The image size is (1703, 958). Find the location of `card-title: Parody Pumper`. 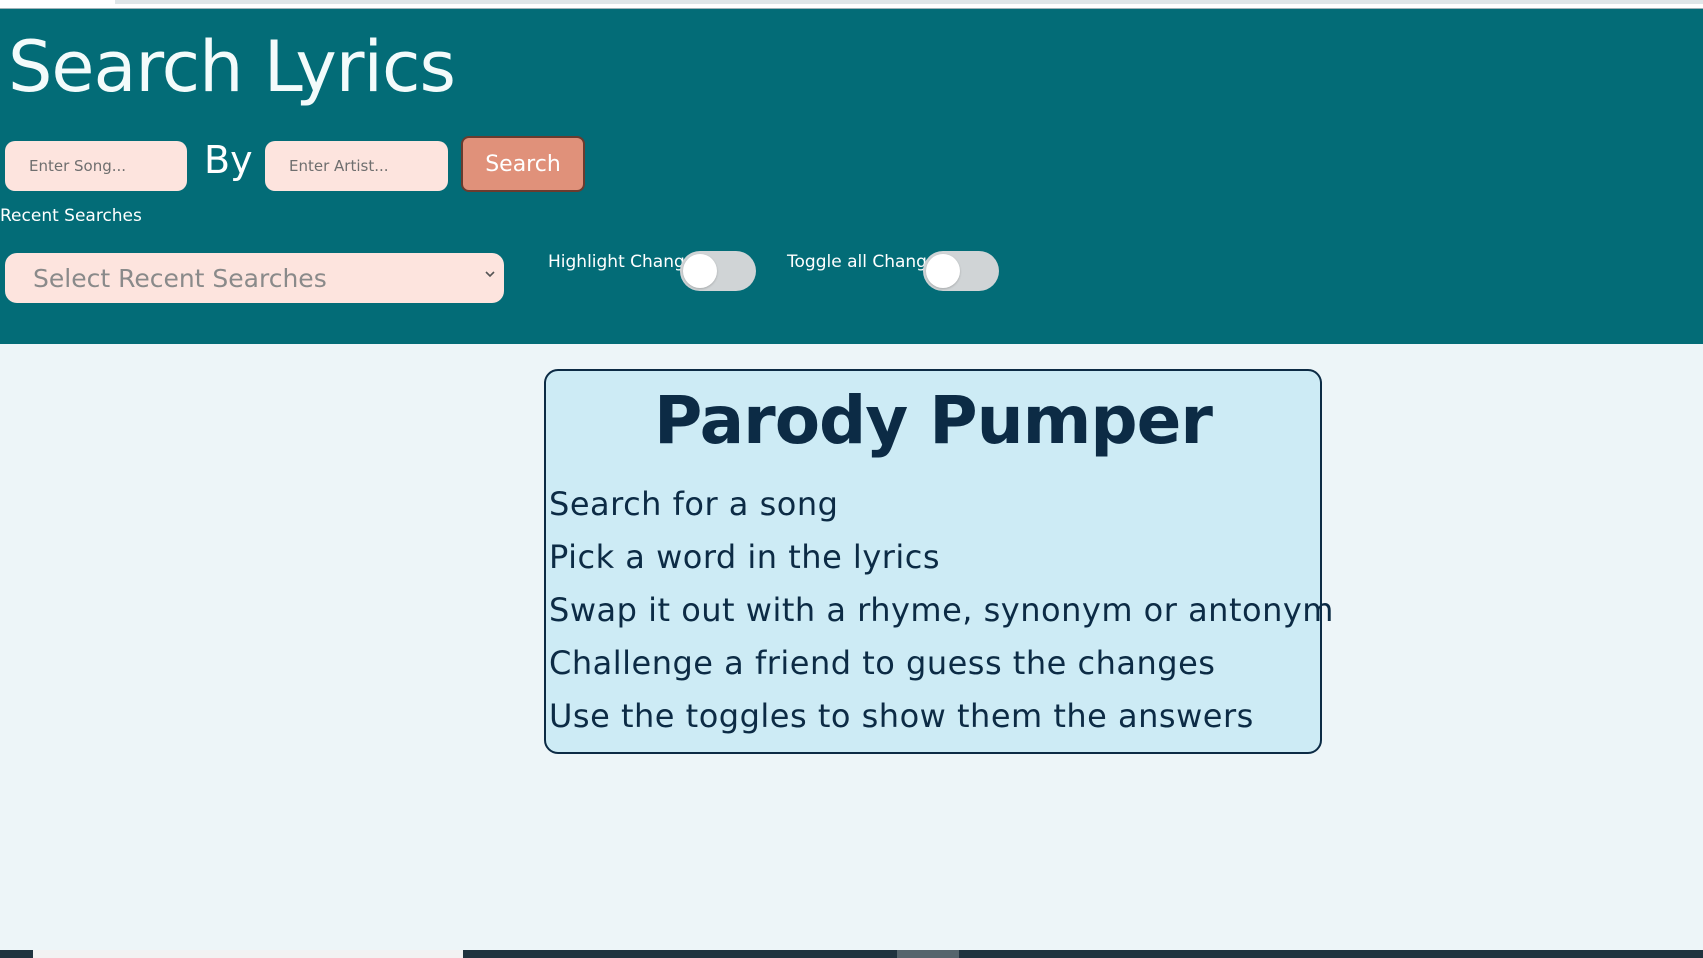

card-title: Parody Pumper is located at coordinates (933, 420).